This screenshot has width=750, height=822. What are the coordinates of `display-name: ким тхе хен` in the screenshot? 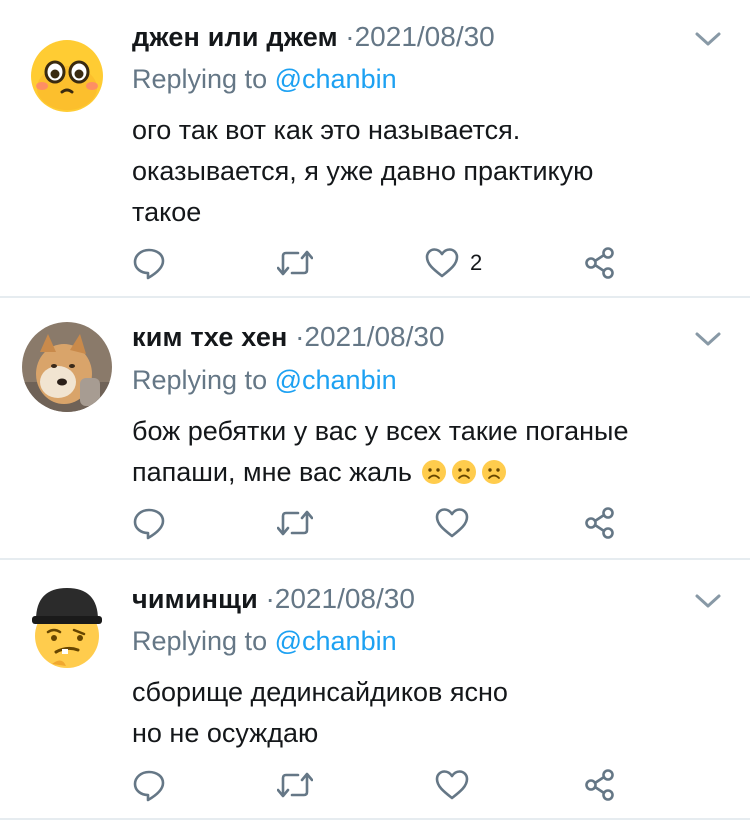 It's located at (210, 337).